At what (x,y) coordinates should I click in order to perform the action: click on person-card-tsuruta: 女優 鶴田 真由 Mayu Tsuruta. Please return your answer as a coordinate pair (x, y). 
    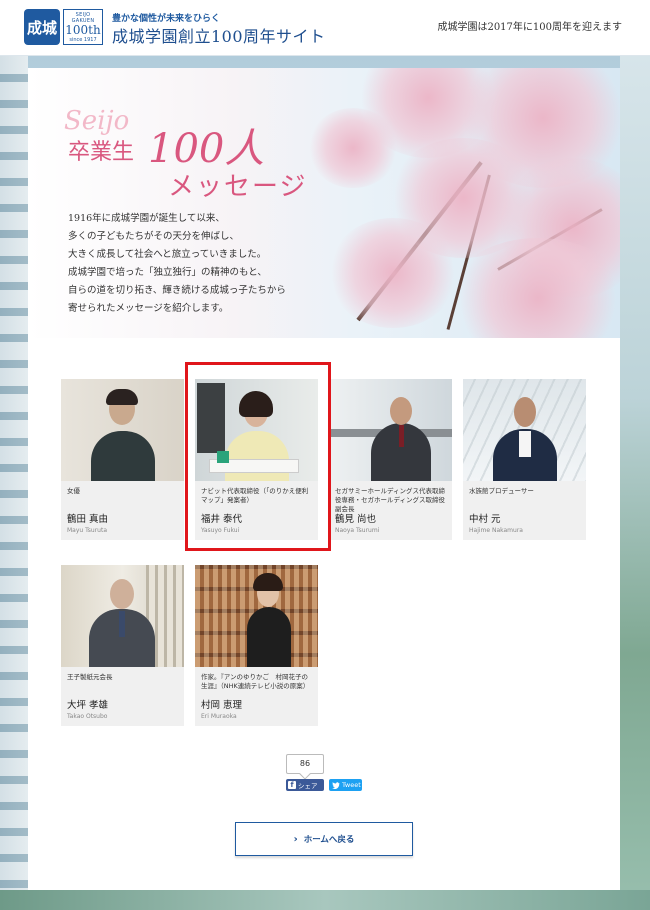
    Looking at the image, I should click on (122, 459).